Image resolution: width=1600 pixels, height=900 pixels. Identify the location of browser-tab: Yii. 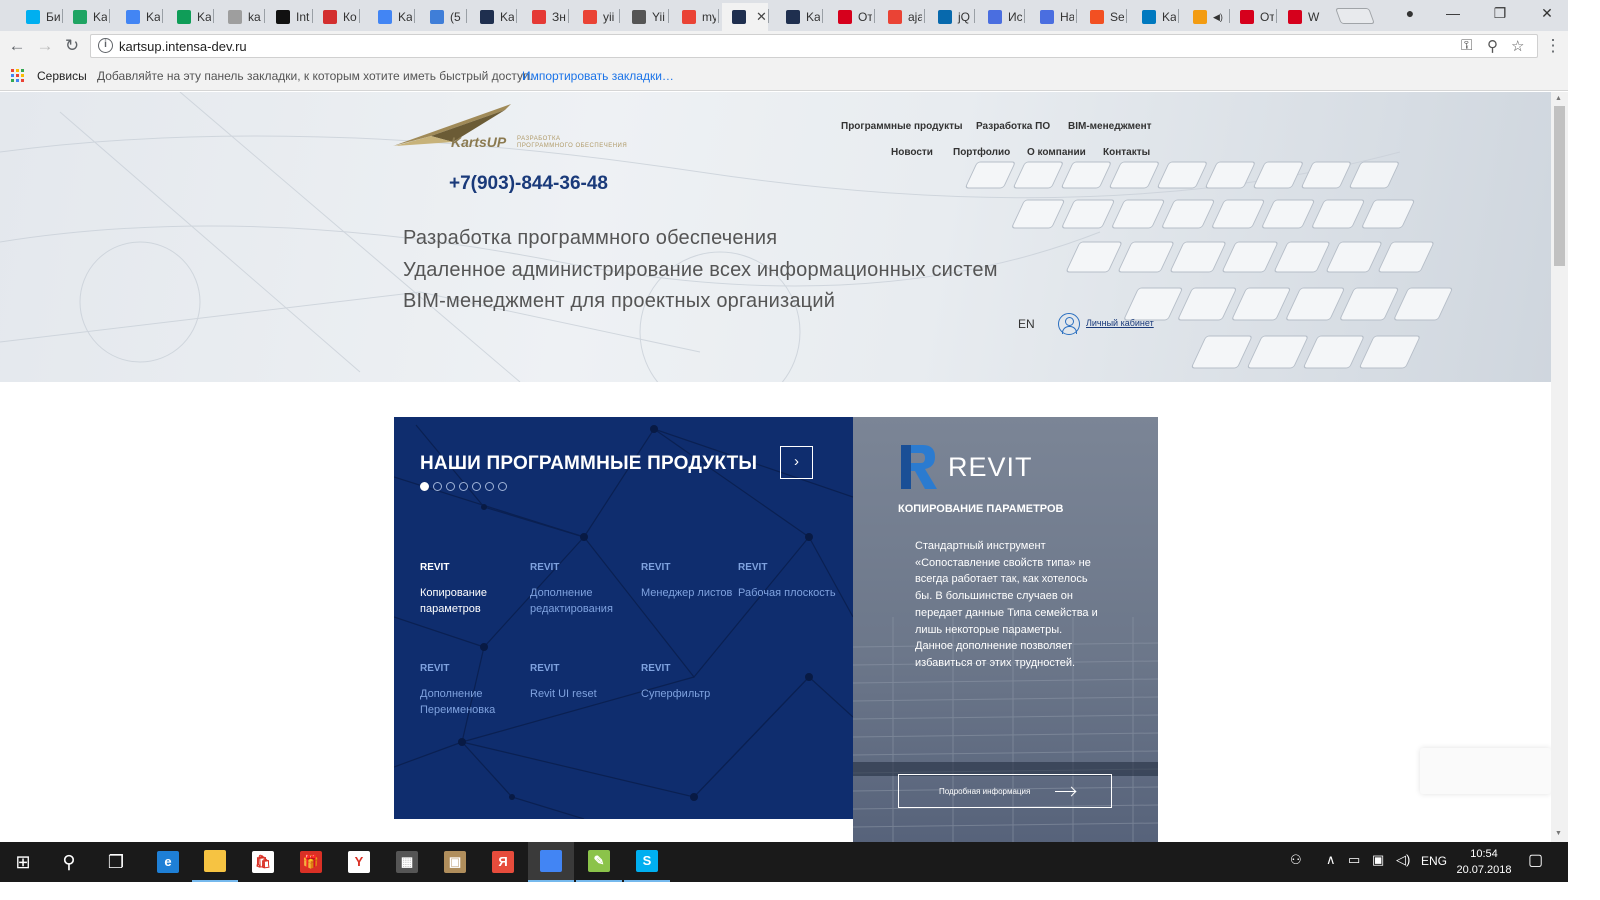
(644, 17).